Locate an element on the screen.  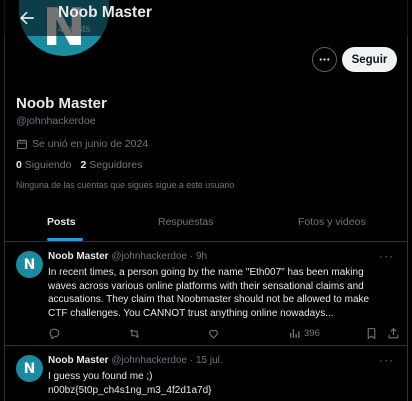
follow-button: Seguir is located at coordinates (369, 59).